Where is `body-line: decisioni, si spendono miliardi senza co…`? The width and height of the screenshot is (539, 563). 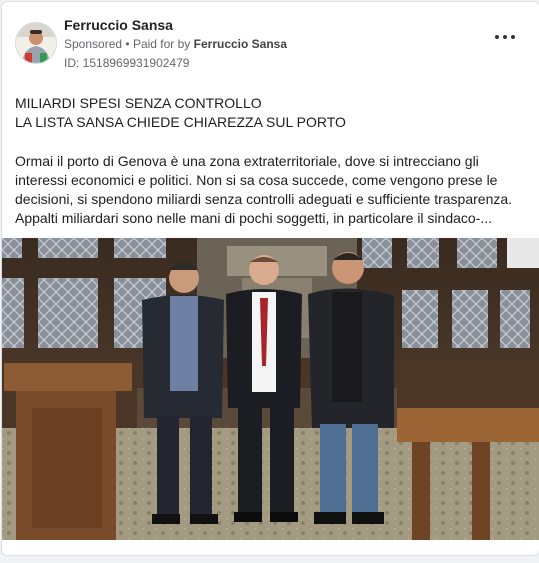 body-line: decisioni, si spendono miliardi senza co… is located at coordinates (264, 199).